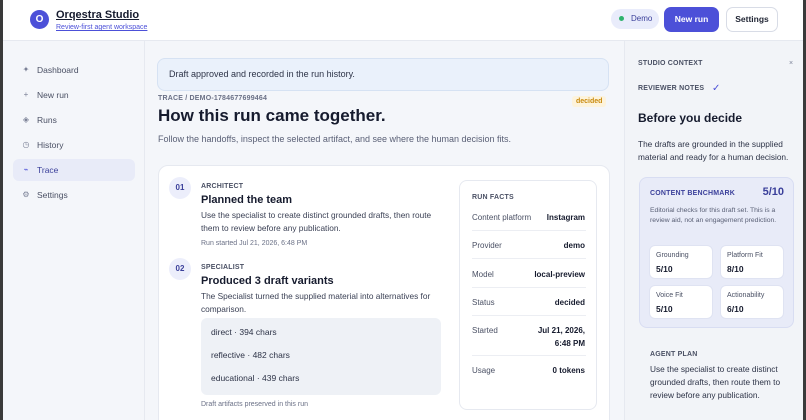  Describe the element at coordinates (58, 70) in the screenshot. I see `sidebar-item-label: Dashboard` at that location.